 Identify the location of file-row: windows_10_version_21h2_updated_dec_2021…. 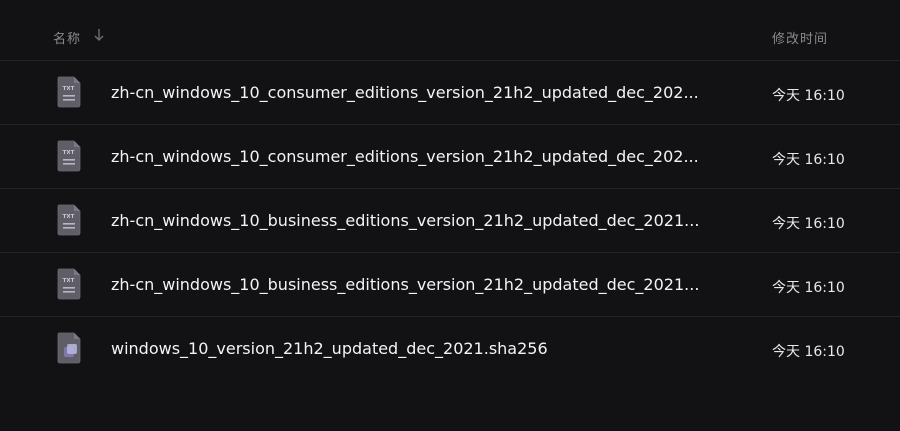
(450, 348).